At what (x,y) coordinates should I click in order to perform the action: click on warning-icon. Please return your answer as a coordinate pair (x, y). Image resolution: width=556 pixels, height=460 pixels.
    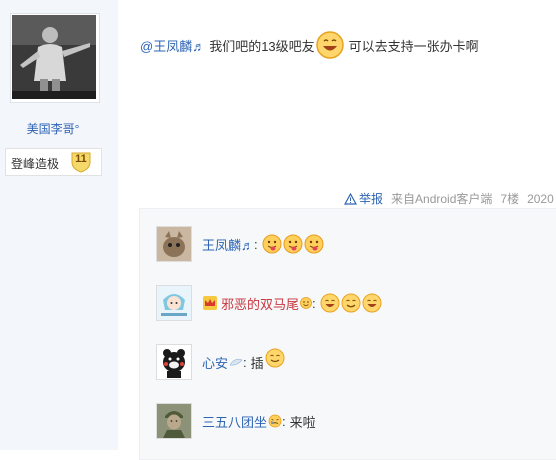
    Looking at the image, I should click on (350, 198).